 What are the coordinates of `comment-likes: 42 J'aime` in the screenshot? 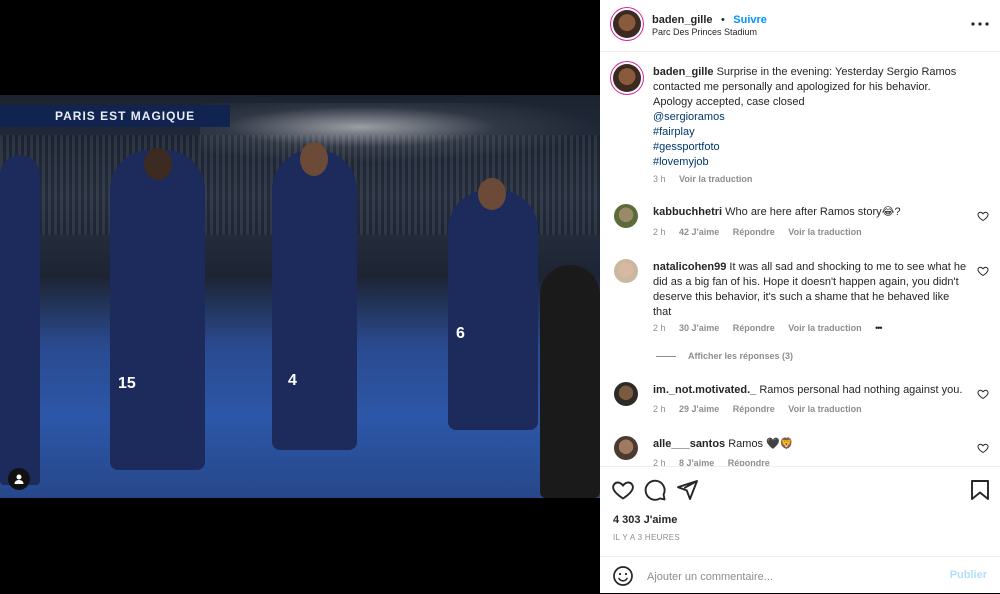 It's located at (699, 232).